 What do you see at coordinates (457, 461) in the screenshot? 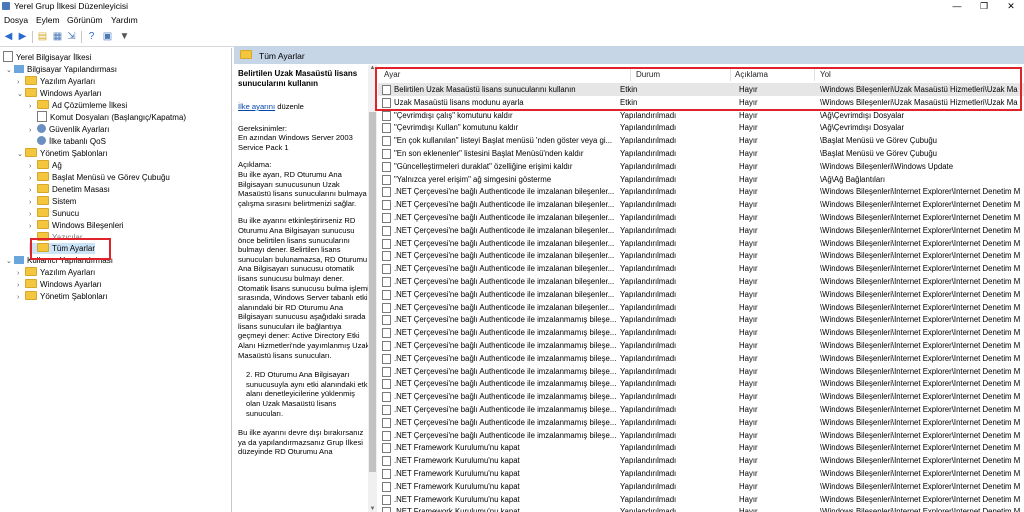
I see `setting-name: .NET Framework Kurulumu'nu kapat` at bounding box center [457, 461].